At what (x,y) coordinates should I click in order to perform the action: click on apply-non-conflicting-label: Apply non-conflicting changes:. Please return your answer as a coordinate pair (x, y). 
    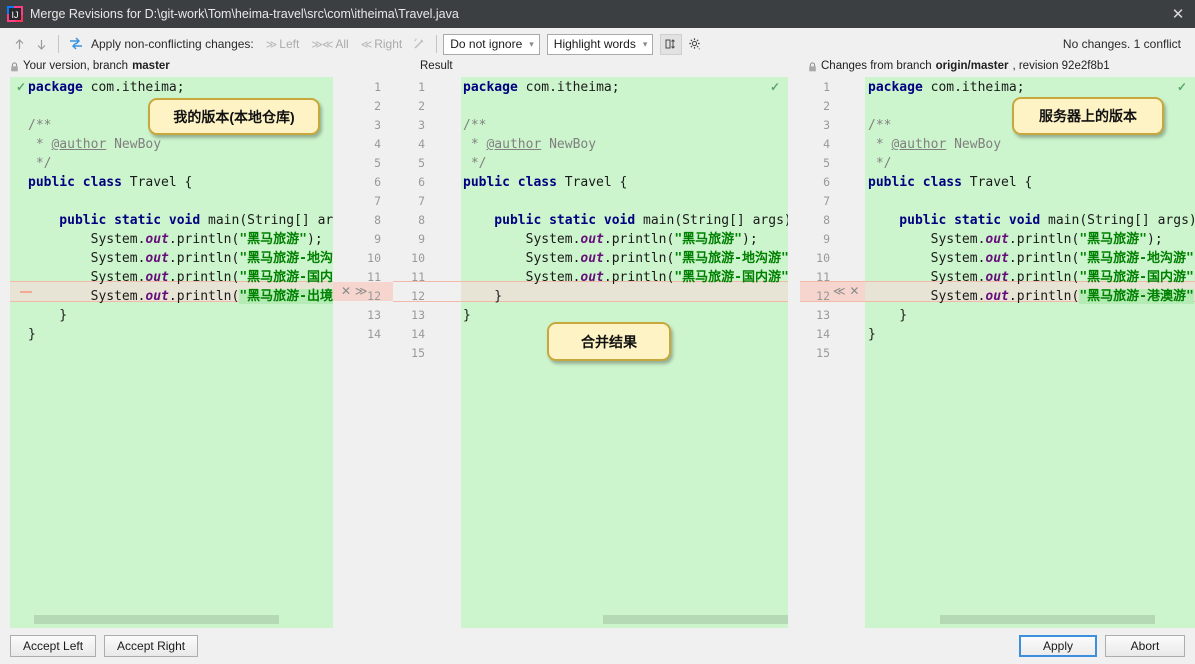
    Looking at the image, I should click on (172, 44).